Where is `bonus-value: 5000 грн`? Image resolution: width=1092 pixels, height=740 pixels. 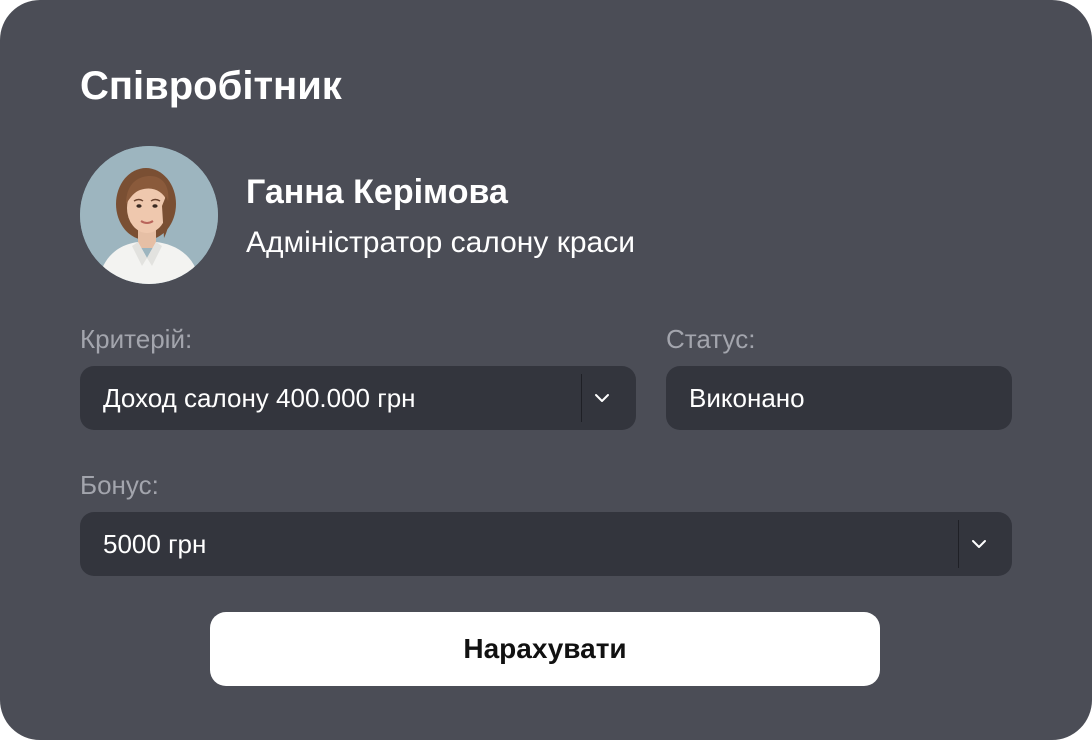
bonus-value: 5000 грн is located at coordinates (155, 544).